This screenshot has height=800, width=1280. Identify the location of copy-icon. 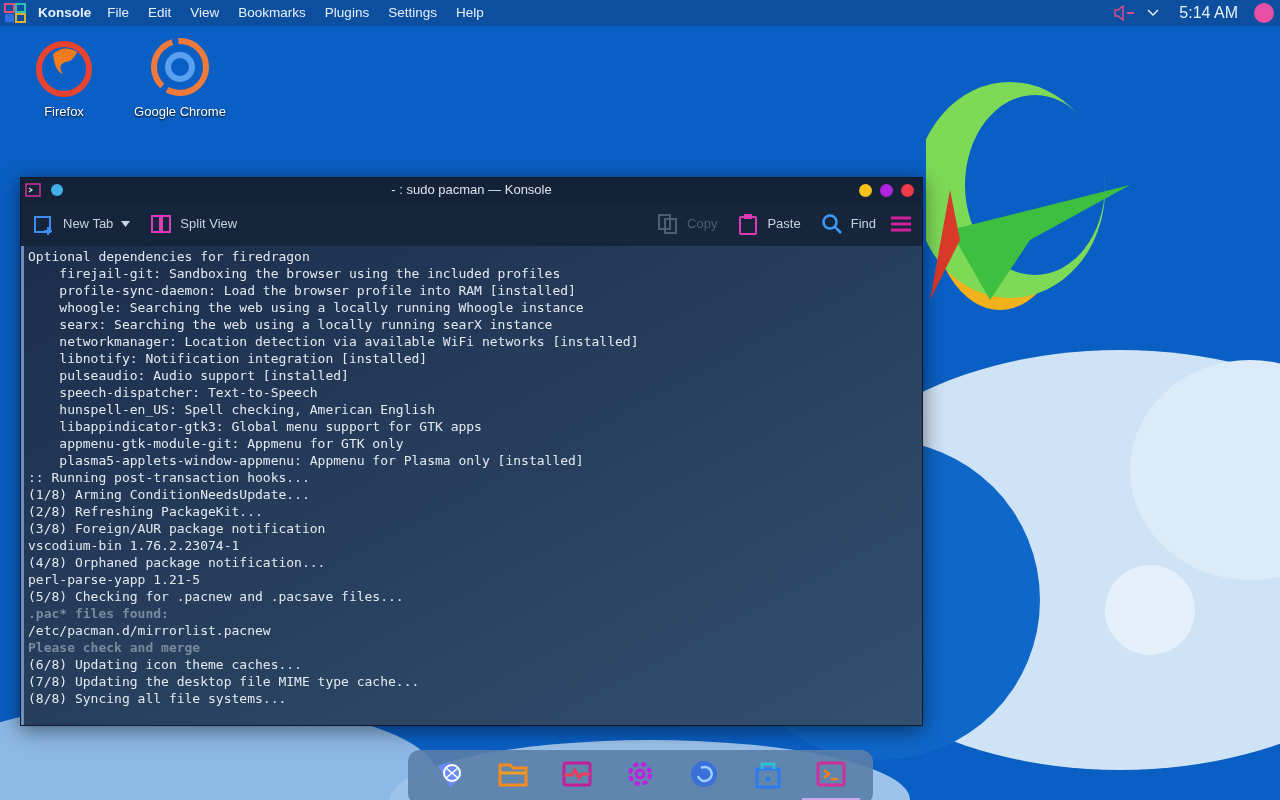
(668, 224).